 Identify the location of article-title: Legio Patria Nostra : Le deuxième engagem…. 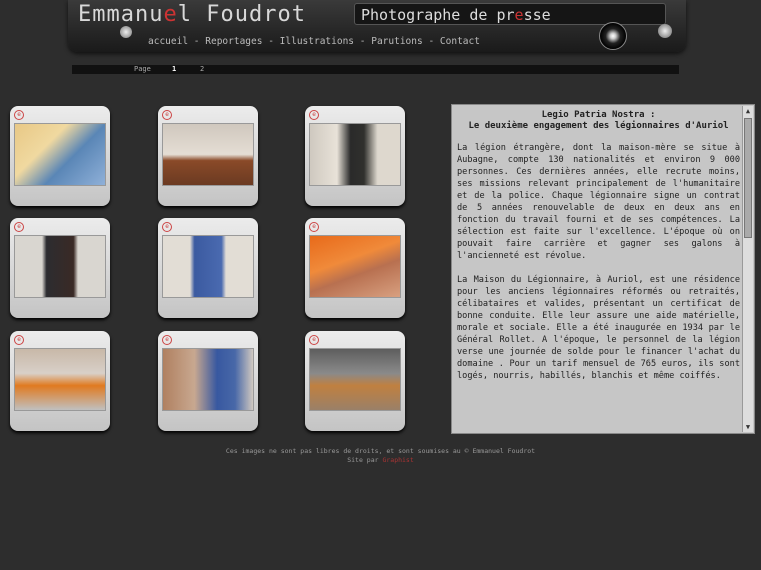
(598, 121).